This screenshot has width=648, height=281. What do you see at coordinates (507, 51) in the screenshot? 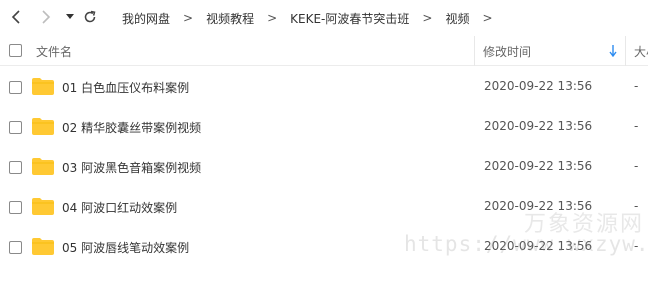
I see `column-header-modified: 修改时间` at bounding box center [507, 51].